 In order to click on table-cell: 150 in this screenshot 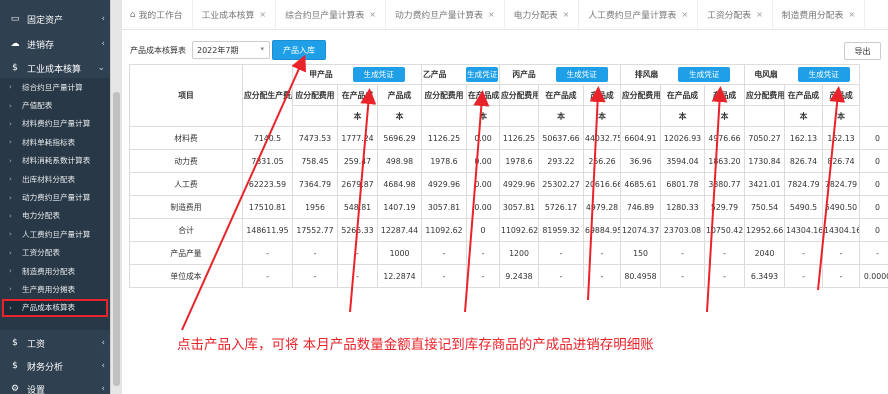, I will do `click(641, 253)`.